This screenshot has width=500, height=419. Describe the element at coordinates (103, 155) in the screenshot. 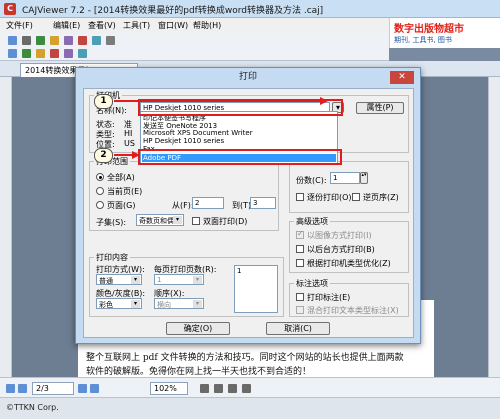

I see `callout-badge-2: 2` at that location.